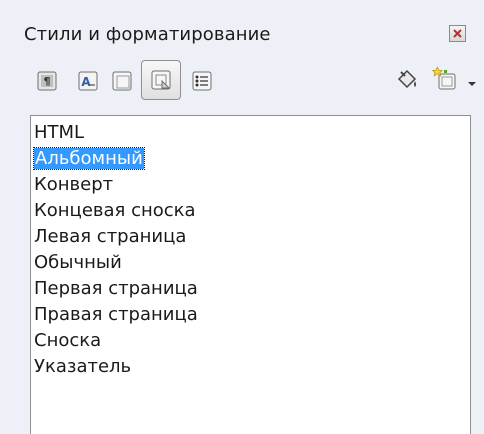  I want to click on new-style-icon, so click(443, 78).